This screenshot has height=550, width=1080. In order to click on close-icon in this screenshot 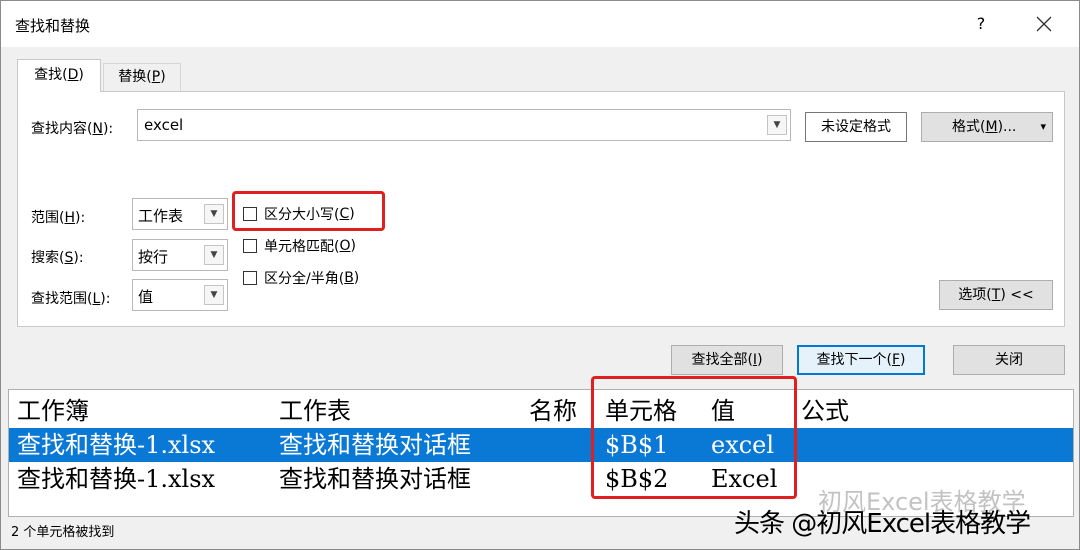, I will do `click(1044, 24)`.